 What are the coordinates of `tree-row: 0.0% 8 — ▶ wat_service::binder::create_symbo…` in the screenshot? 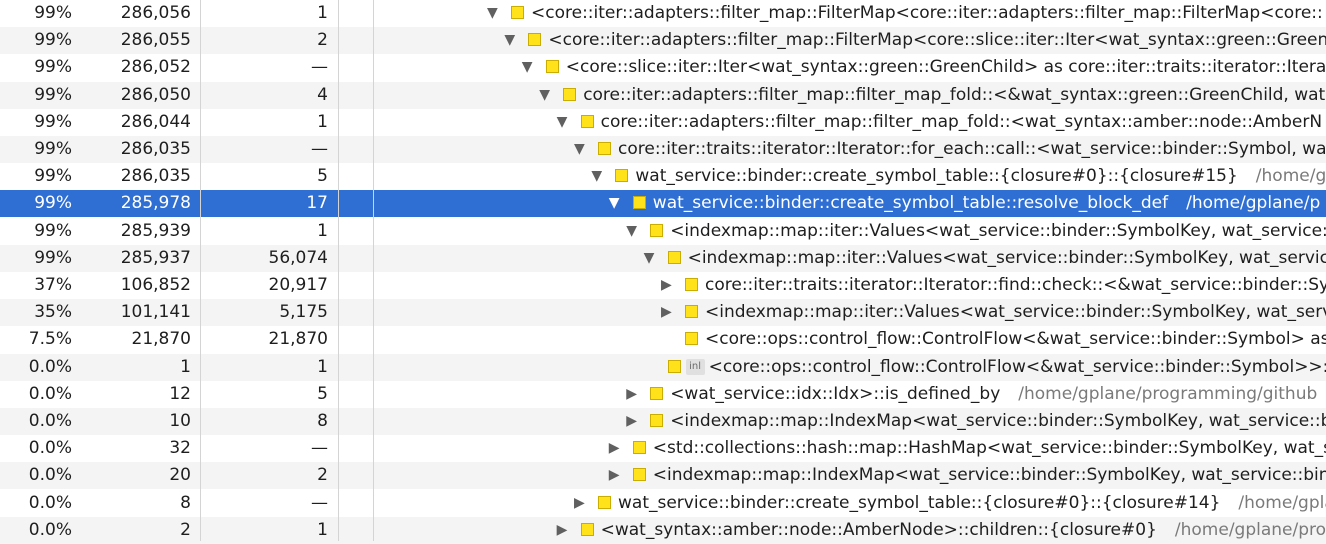 It's located at (663, 503).